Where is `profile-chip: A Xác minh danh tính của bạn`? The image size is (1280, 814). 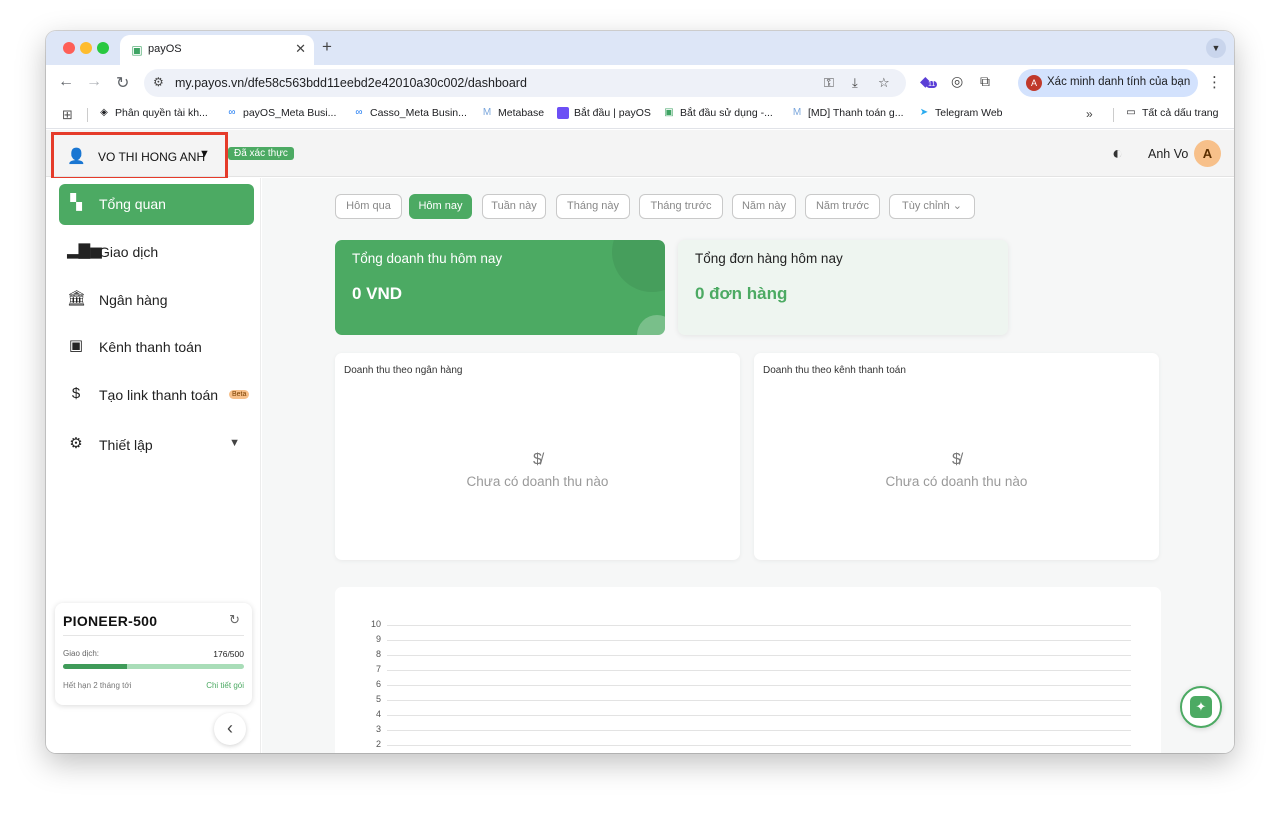
profile-chip: A Xác minh danh tính của bạn is located at coordinates (1108, 83).